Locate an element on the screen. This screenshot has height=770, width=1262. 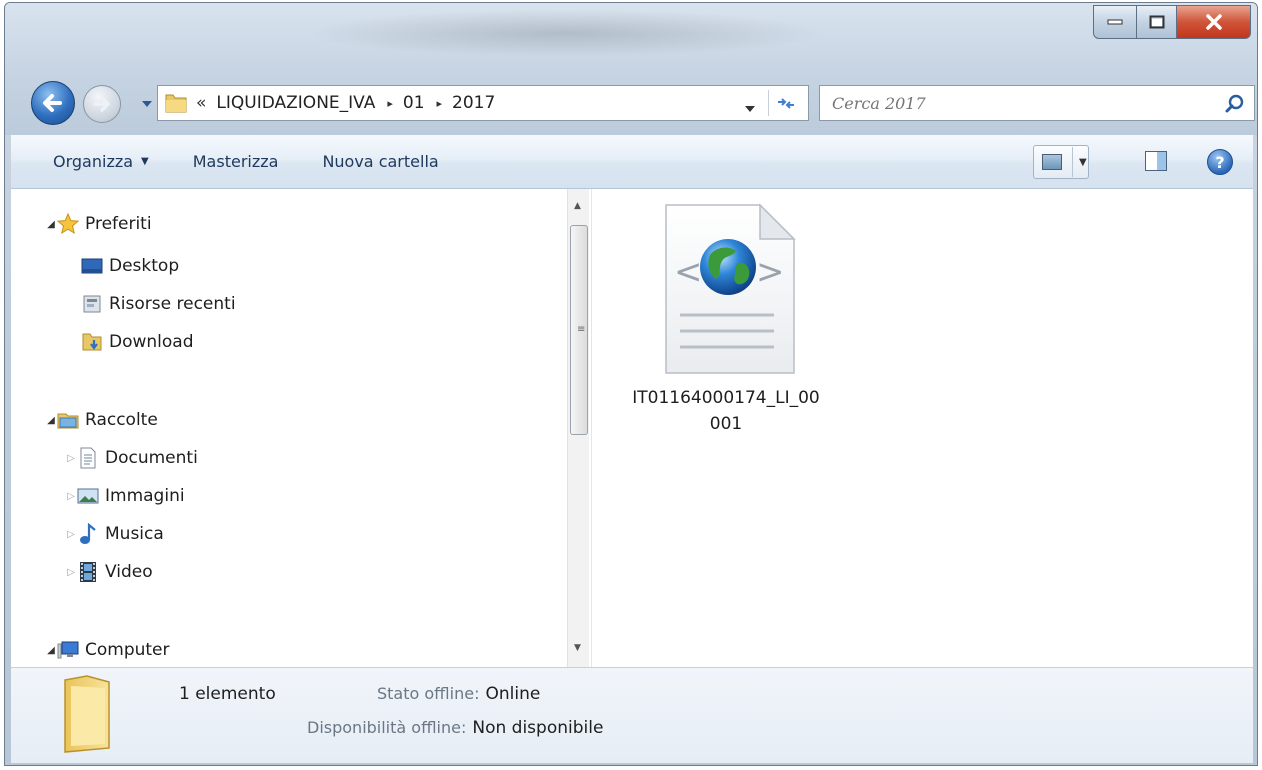
offline-status-value: Online is located at coordinates (513, 694).